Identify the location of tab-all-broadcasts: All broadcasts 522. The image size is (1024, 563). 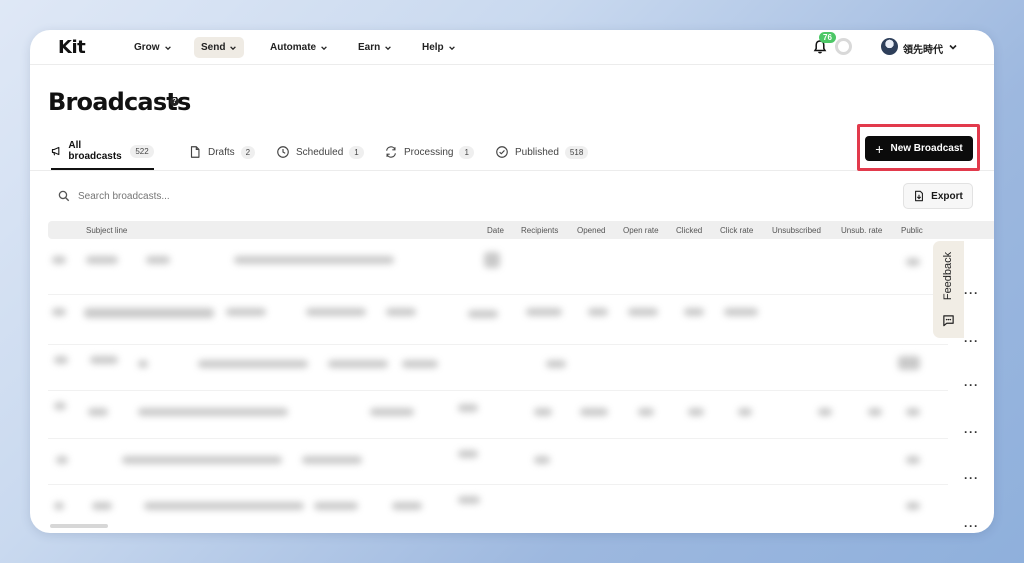
(102, 152).